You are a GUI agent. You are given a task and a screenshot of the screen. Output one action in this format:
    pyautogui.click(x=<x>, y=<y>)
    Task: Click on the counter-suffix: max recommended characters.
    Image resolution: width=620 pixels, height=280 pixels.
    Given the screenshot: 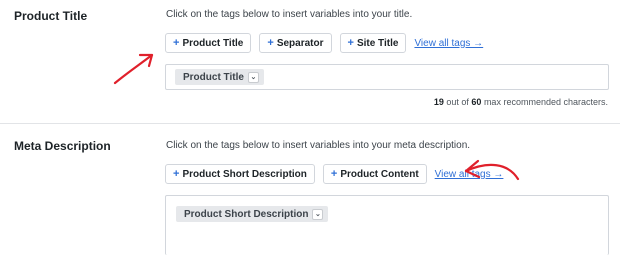 What is the action you would take?
    pyautogui.click(x=544, y=102)
    